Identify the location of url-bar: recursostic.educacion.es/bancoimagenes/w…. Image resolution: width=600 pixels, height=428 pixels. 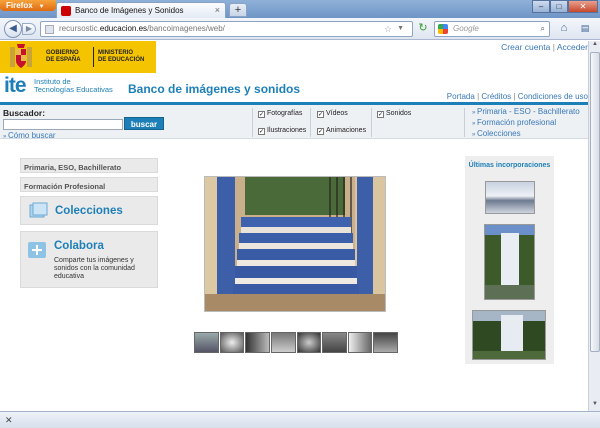
(226, 29).